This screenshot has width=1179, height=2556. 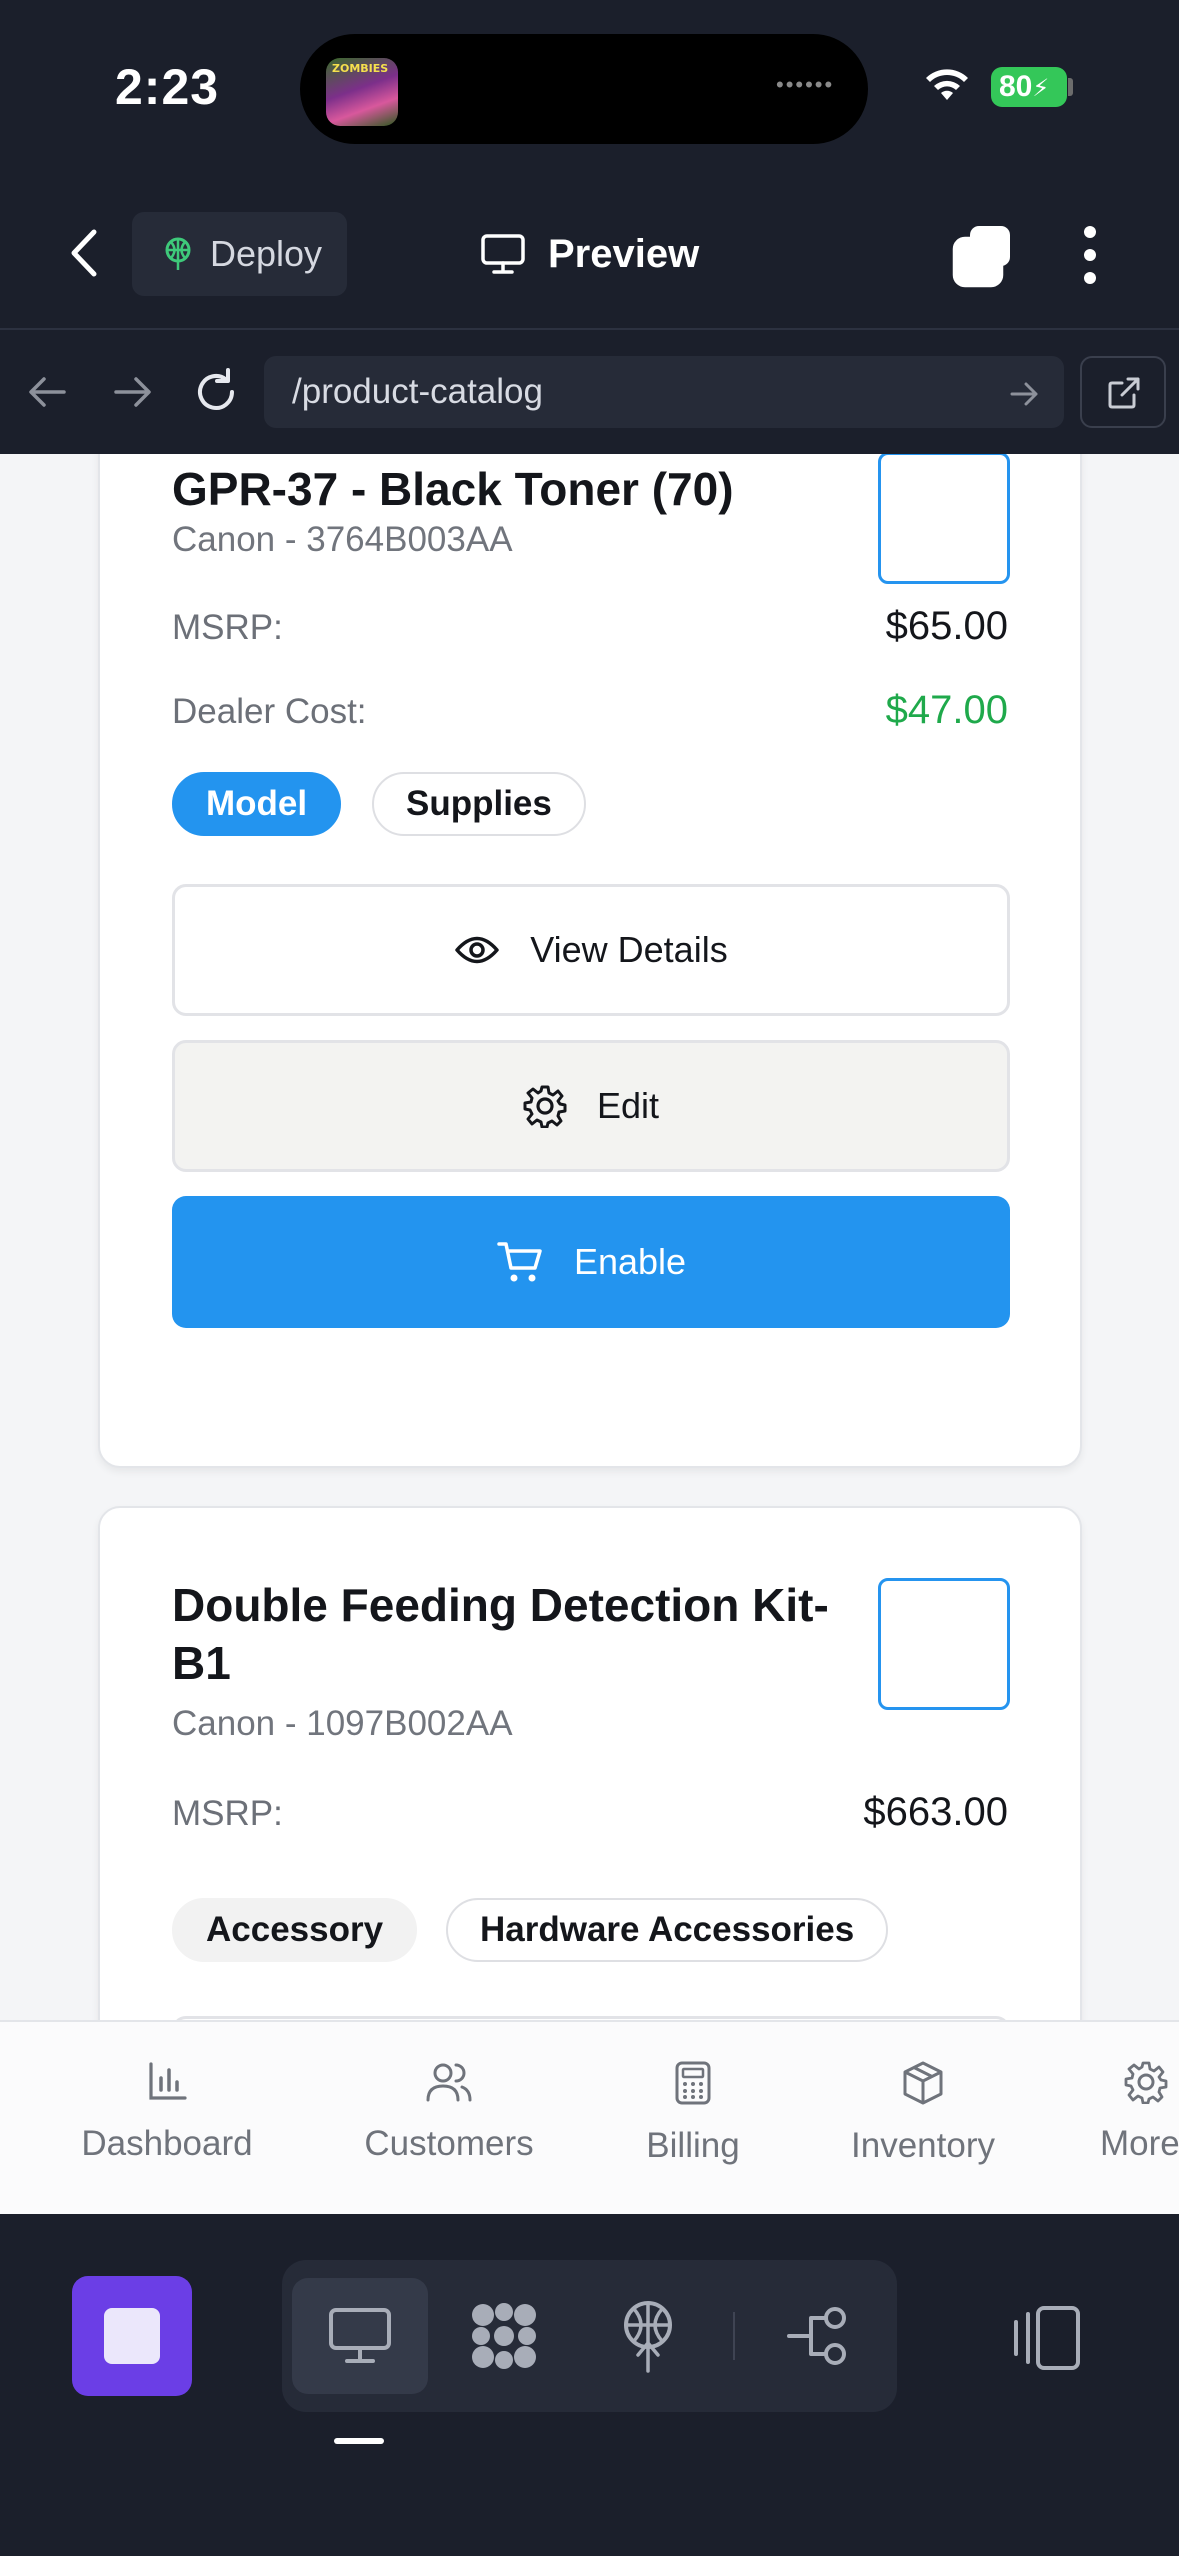 What do you see at coordinates (667, 1930) in the screenshot?
I see `tag-hardware-accessories: Hardware Accessories` at bounding box center [667, 1930].